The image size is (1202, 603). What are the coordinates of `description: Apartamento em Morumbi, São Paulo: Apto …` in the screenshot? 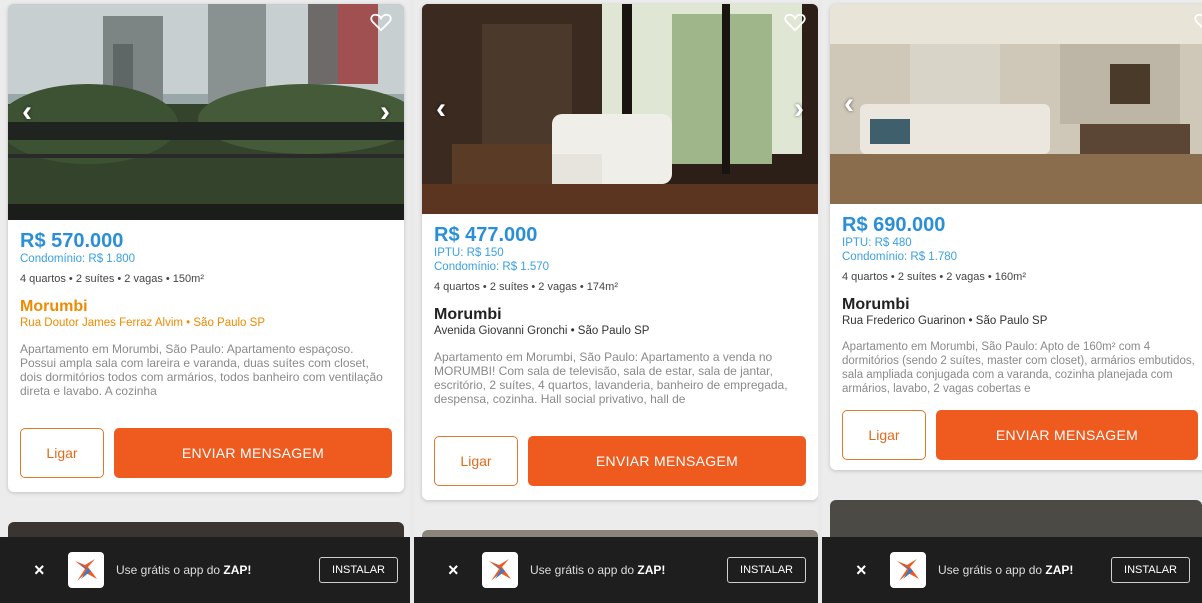 It's located at (1018, 368).